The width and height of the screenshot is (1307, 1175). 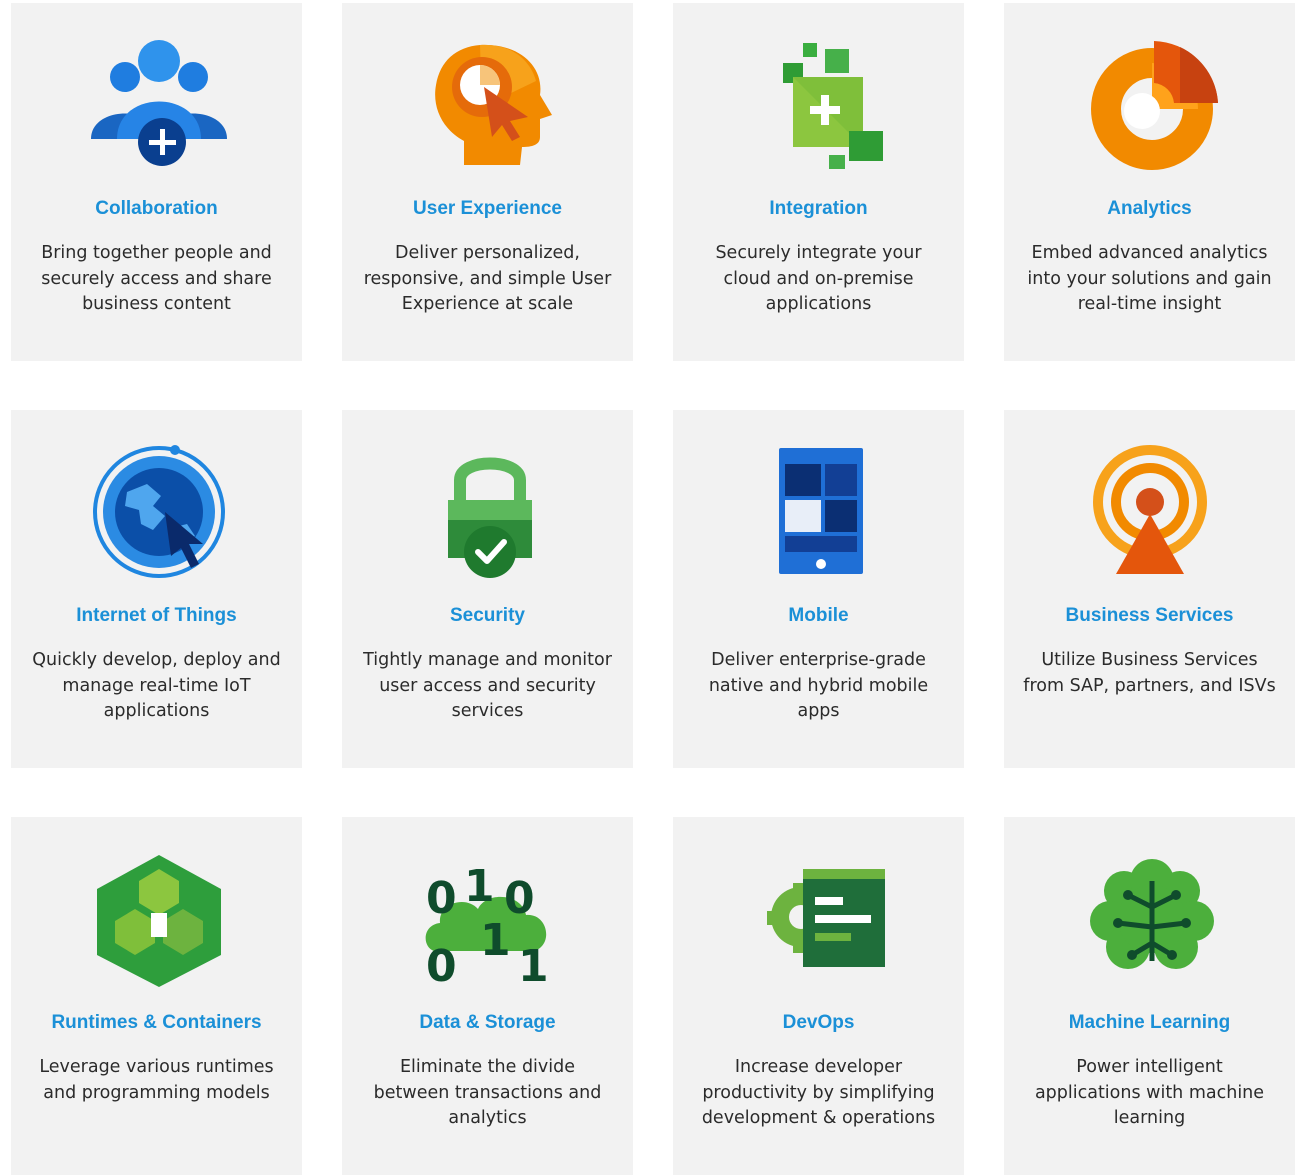 I want to click on brain-icon, so click(x=1152, y=919).